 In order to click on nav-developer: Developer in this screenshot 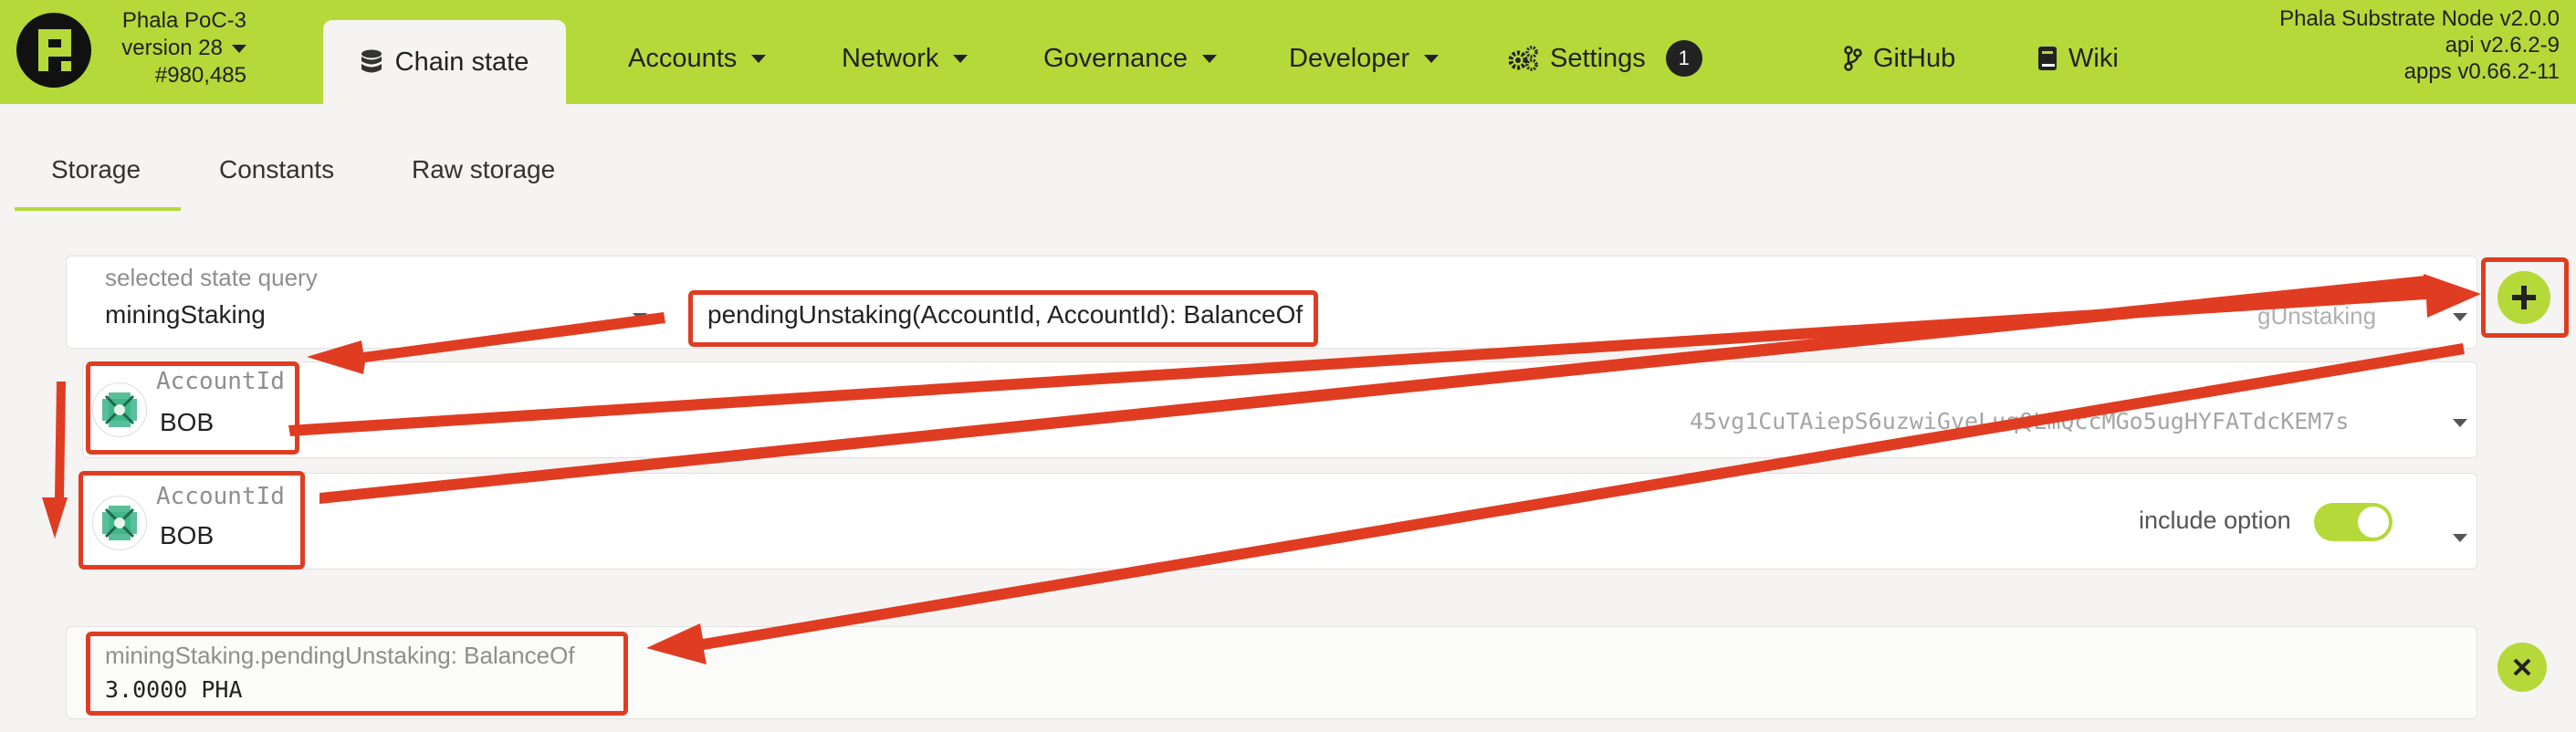, I will do `click(1365, 58)`.